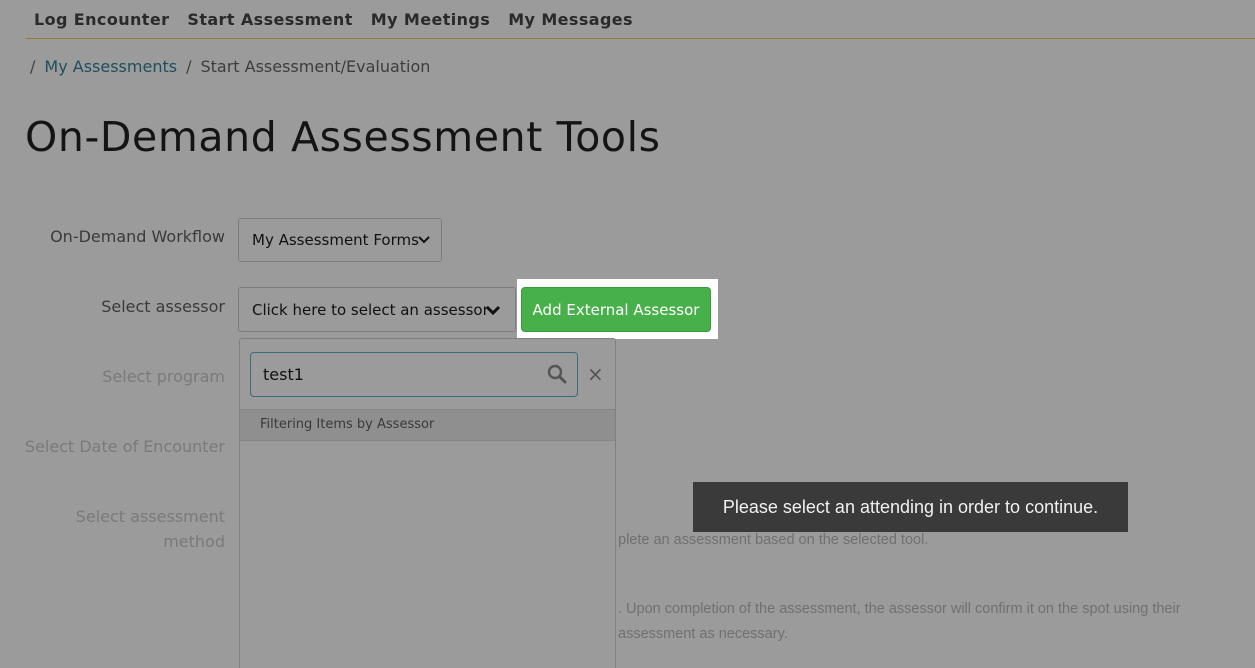 Image resolution: width=1255 pixels, height=668 pixels. I want to click on date-of-encounter-label: Select Date of Encounter, so click(124, 446).